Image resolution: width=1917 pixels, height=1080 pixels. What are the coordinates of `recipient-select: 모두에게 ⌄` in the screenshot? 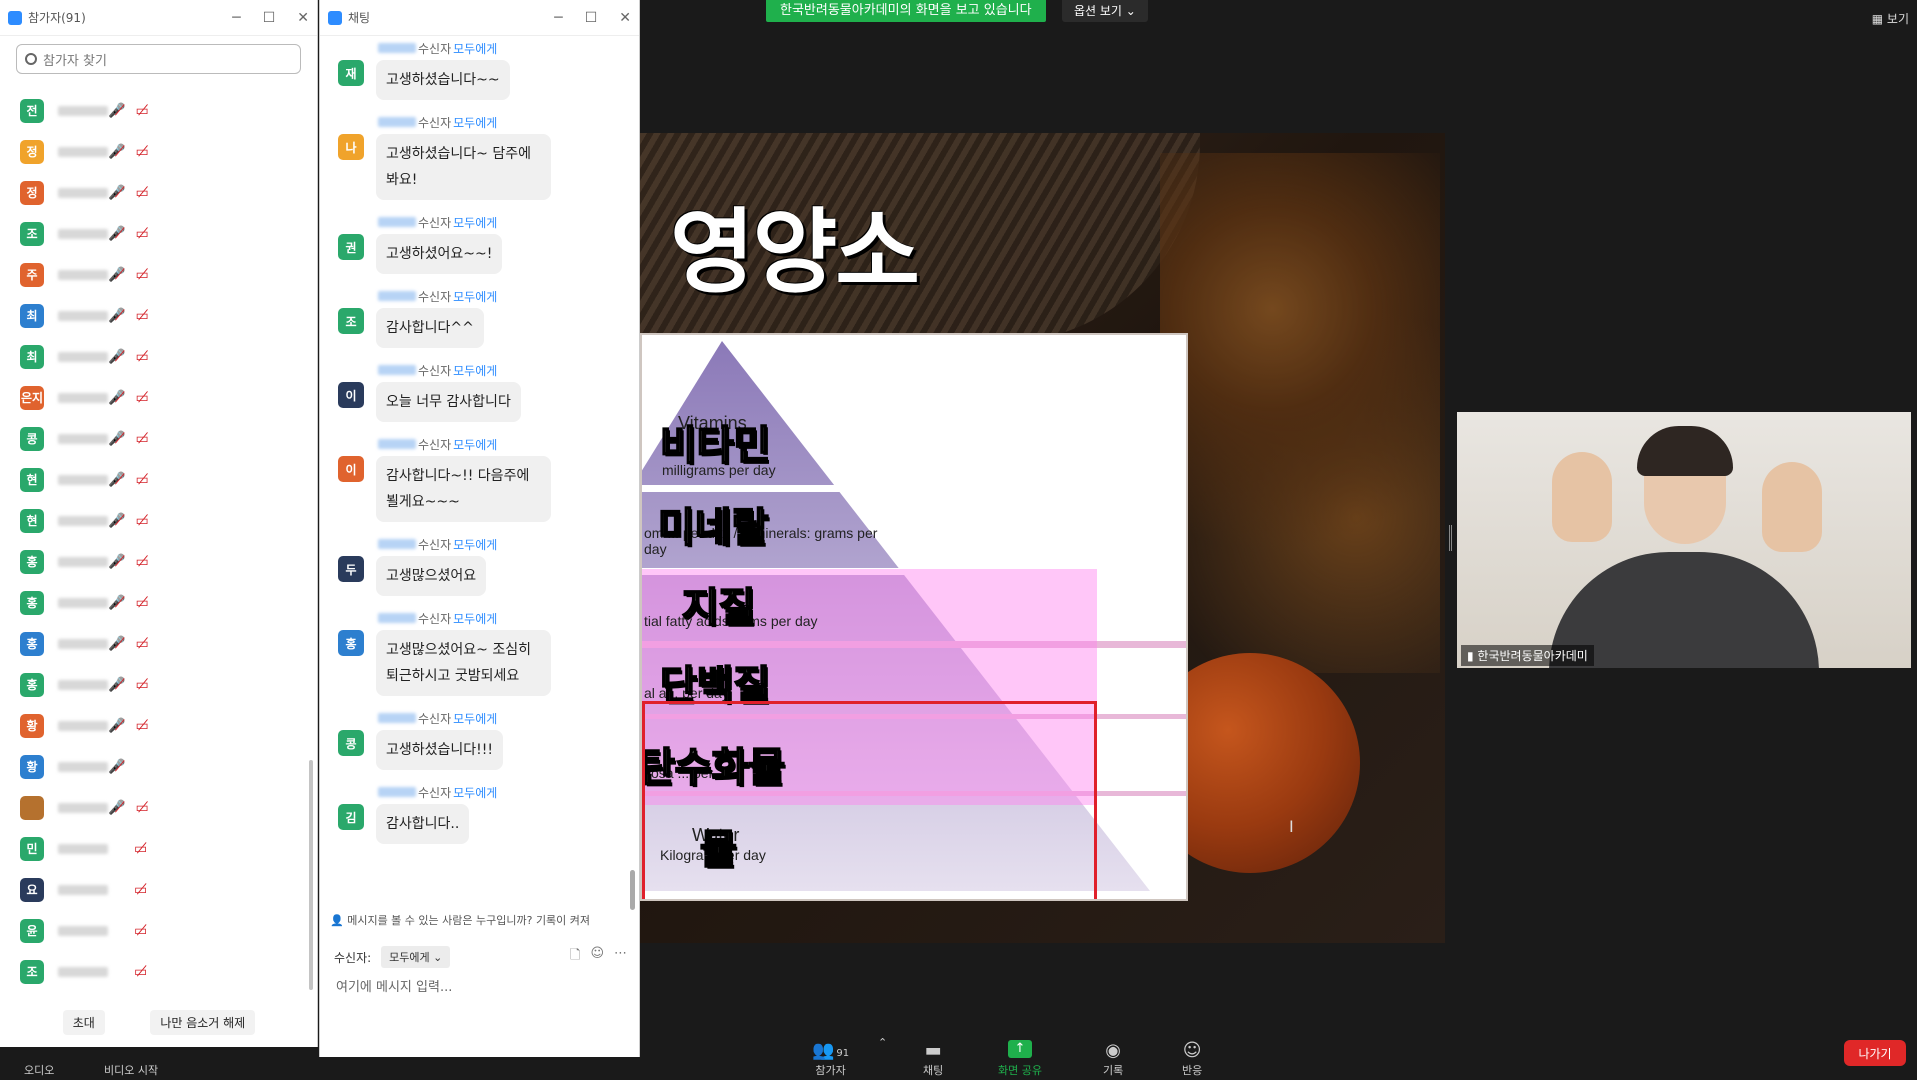 It's located at (416, 957).